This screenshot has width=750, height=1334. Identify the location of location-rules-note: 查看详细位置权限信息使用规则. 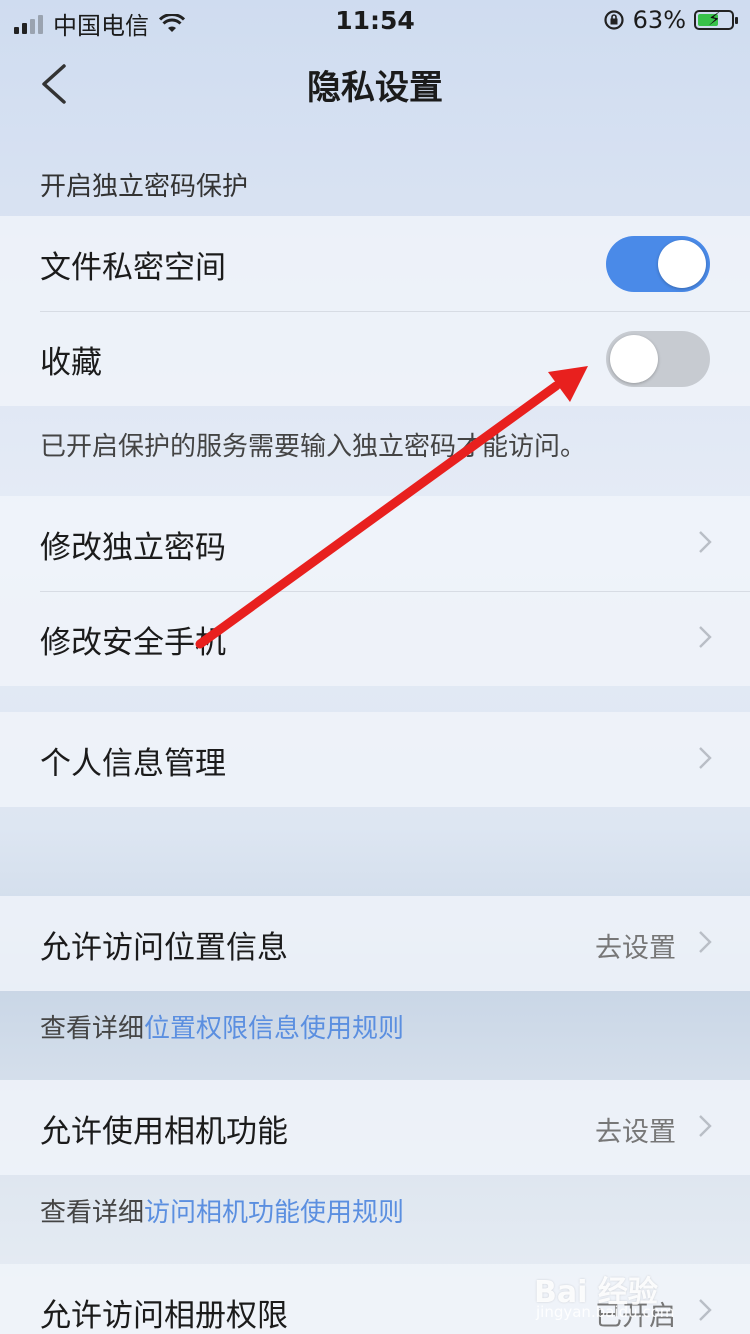
(222, 1026).